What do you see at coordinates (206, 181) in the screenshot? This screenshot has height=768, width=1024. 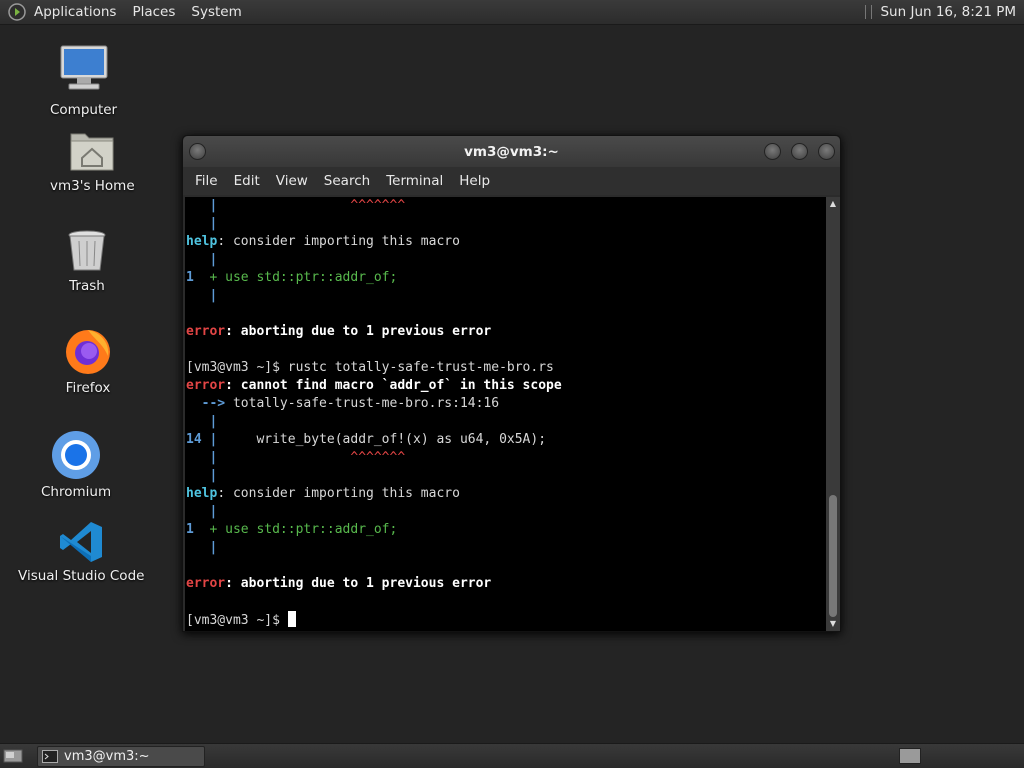 I see `menu-file: File` at bounding box center [206, 181].